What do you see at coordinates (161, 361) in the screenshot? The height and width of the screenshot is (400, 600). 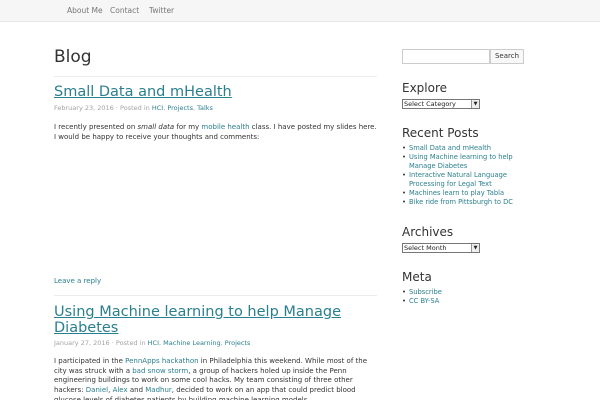 I see `pennapps-link: PennApps hackathon` at bounding box center [161, 361].